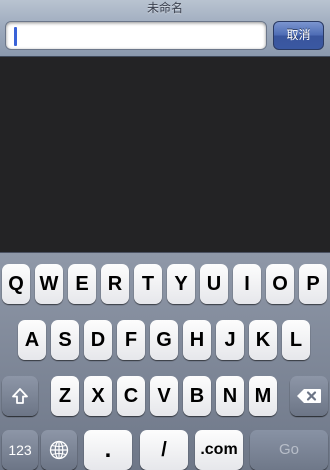  I want to click on key-d: D, so click(98, 340).